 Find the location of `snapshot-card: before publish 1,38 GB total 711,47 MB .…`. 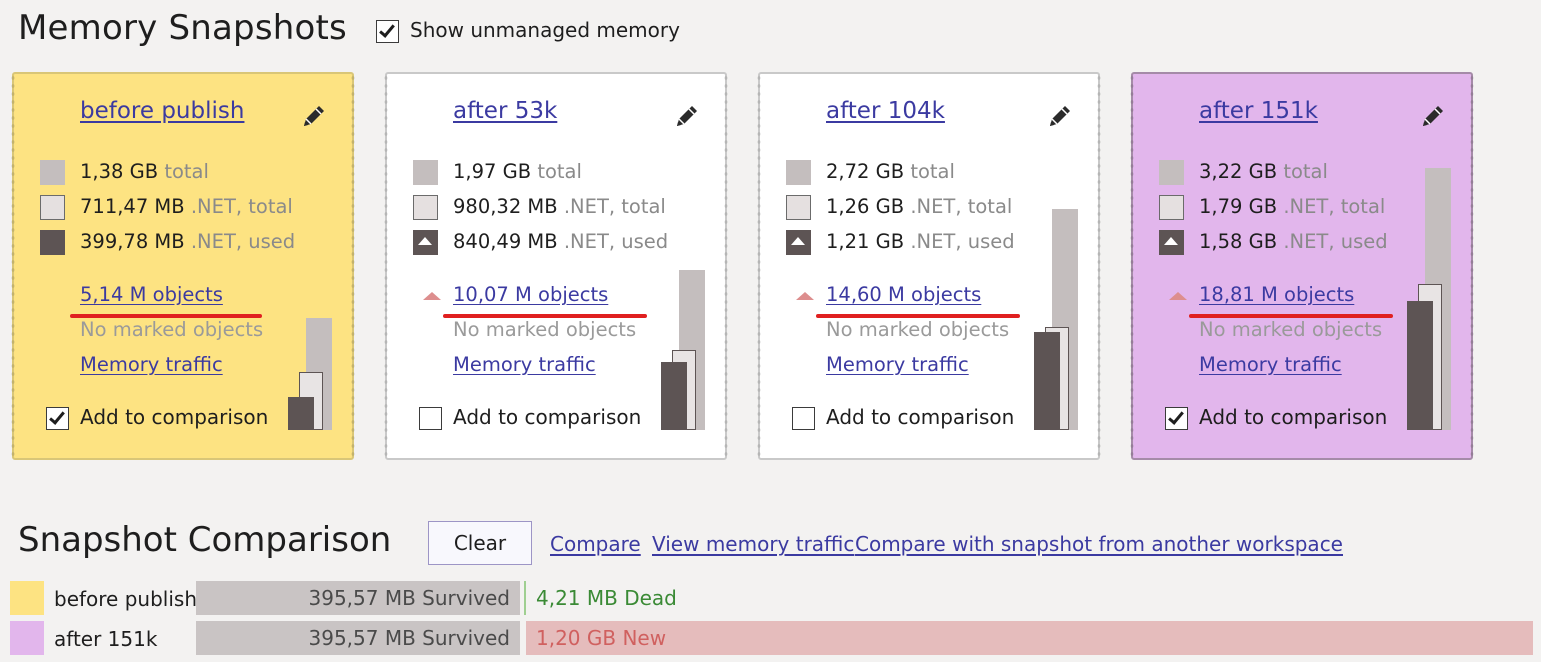

snapshot-card: before publish 1,38 GB total 711,47 MB .… is located at coordinates (183, 266).